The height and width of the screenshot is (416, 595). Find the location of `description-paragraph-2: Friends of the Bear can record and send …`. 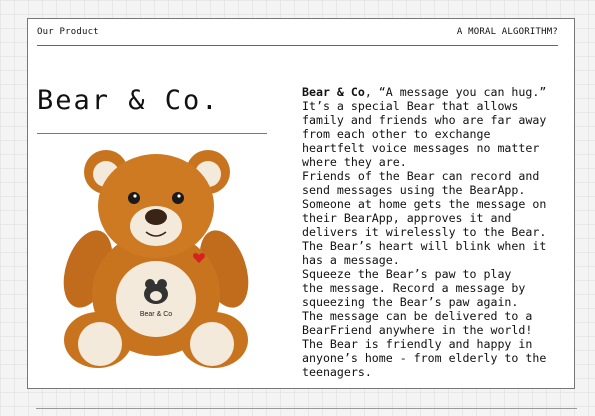

description-paragraph-2: Friends of the Bear can record and send … is located at coordinates (424, 218).